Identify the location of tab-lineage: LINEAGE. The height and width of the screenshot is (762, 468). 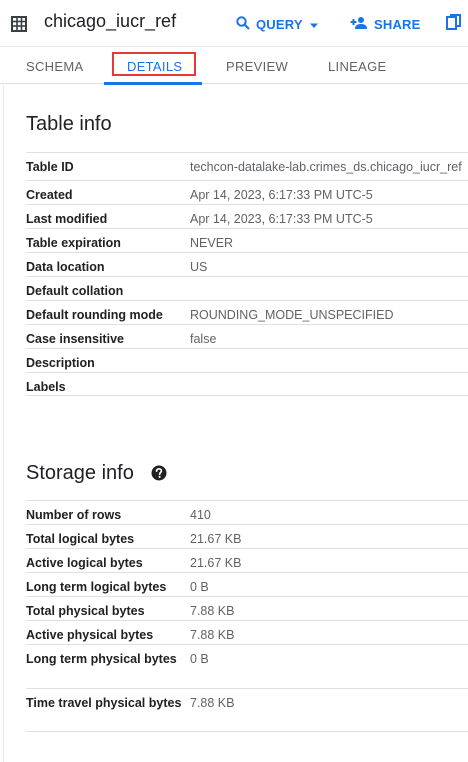
(357, 66).